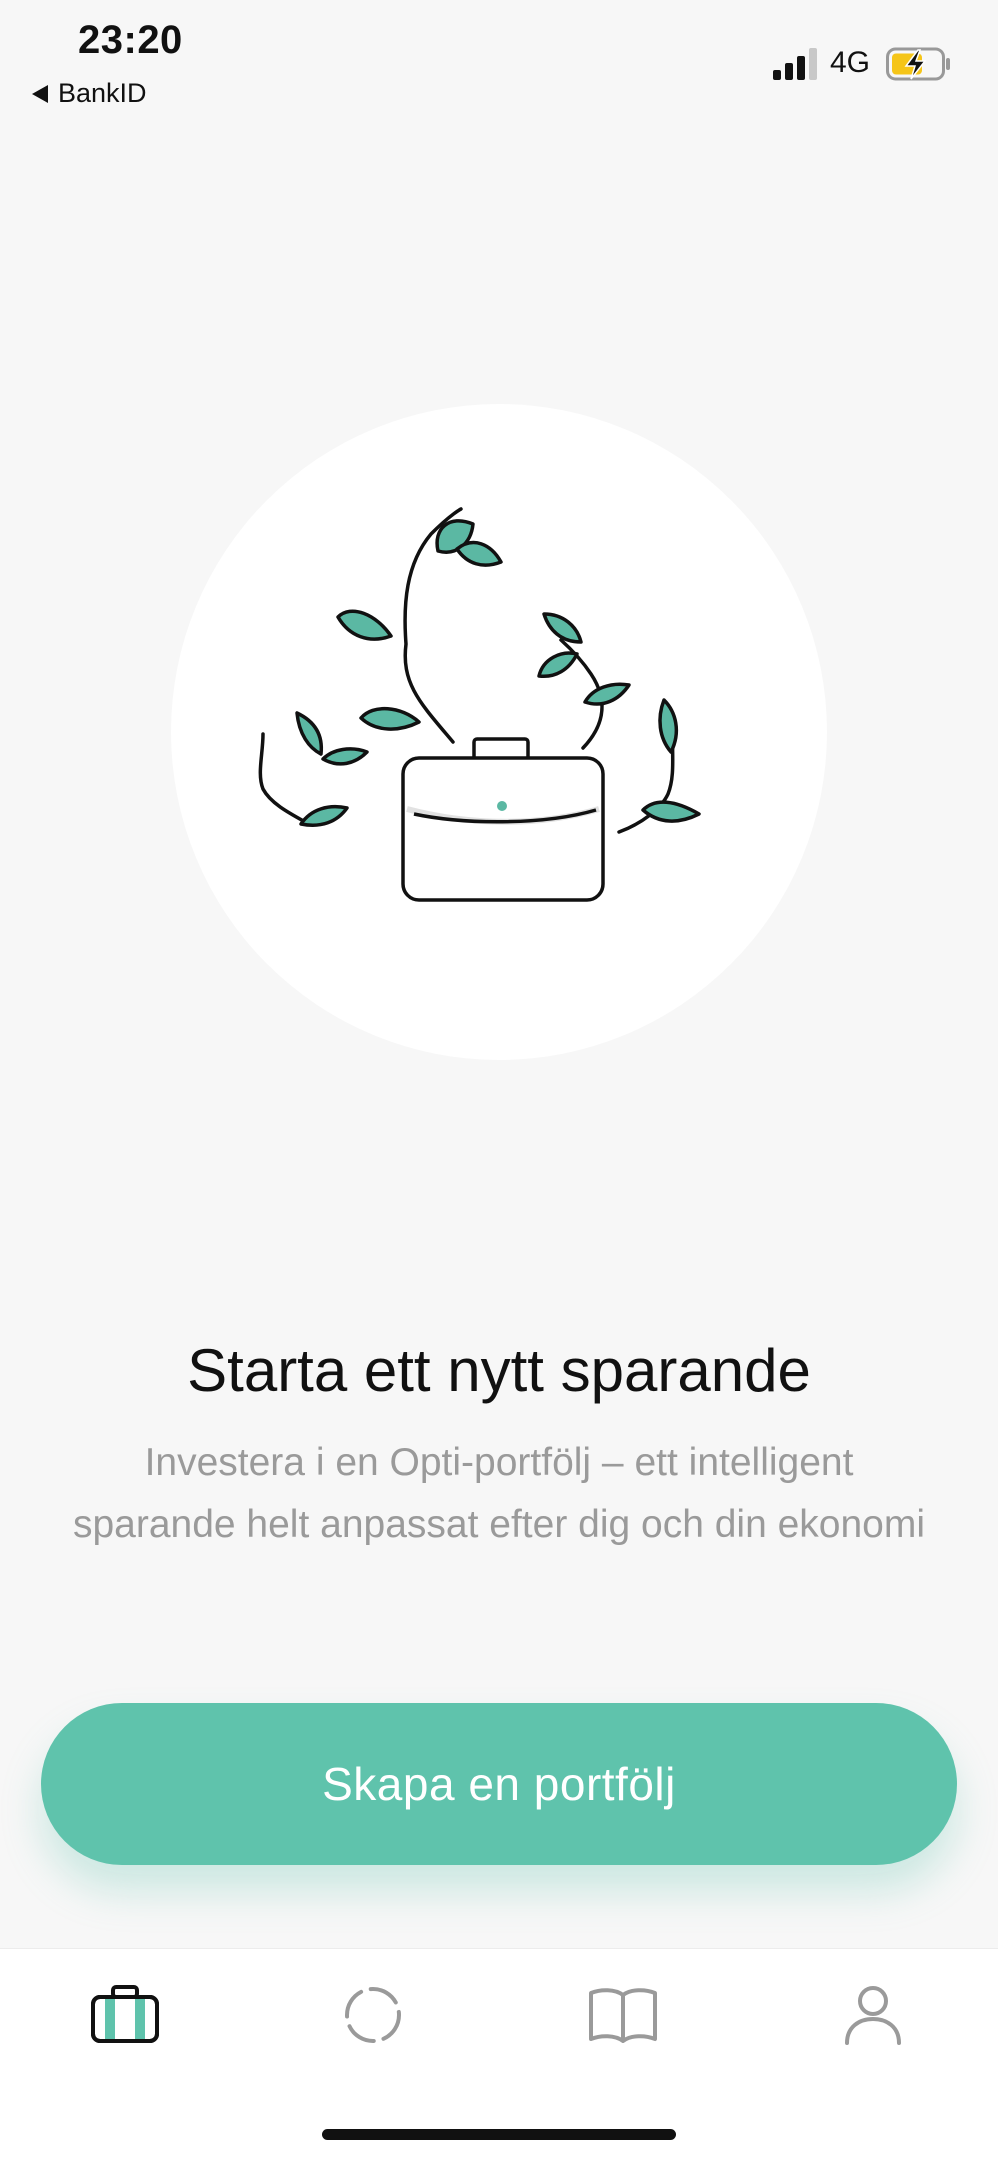 Image resolution: width=998 pixels, height=2161 pixels. Describe the element at coordinates (499, 2134) in the screenshot. I see `home-indicator` at that location.